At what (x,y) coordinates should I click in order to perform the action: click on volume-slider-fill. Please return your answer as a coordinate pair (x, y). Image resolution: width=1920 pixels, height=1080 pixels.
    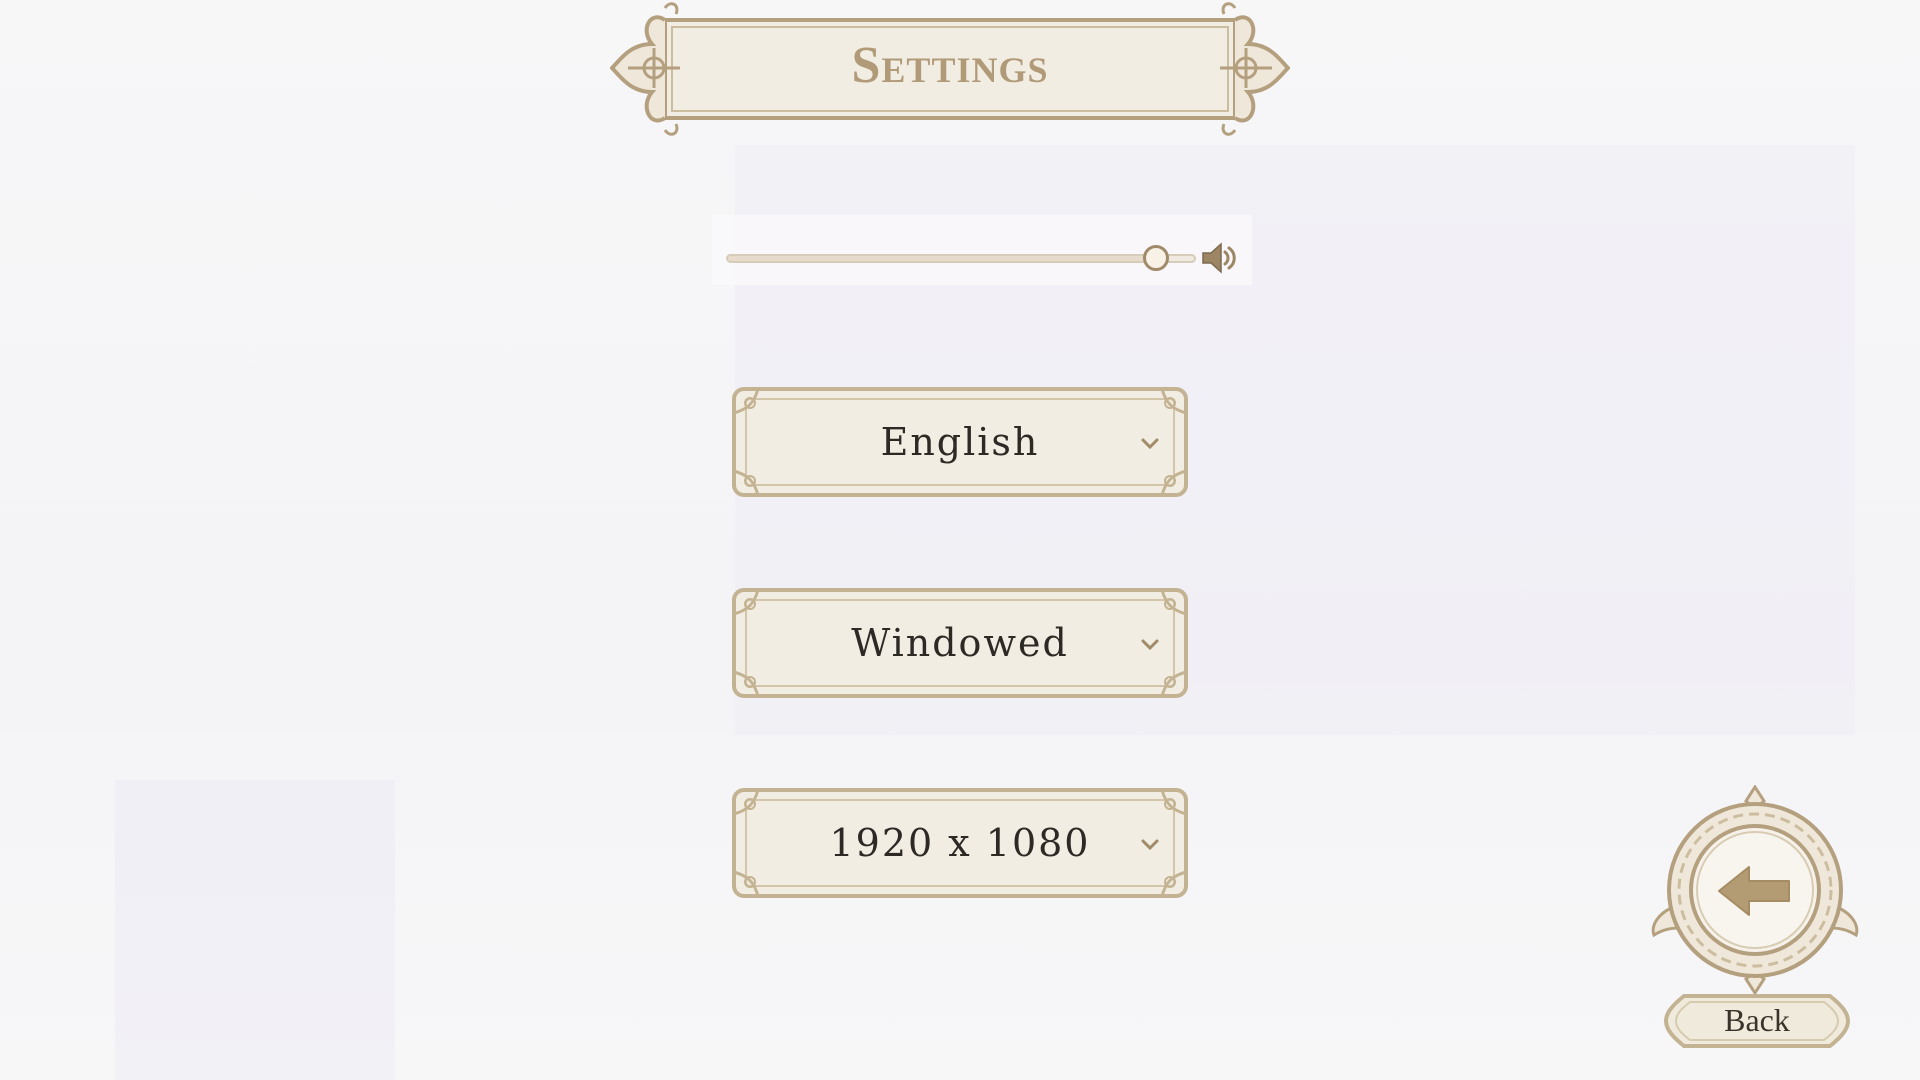
    Looking at the image, I should click on (941, 258).